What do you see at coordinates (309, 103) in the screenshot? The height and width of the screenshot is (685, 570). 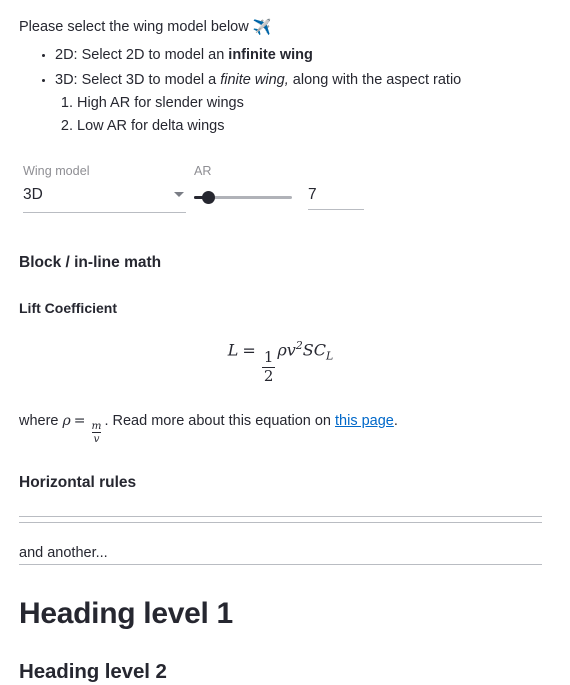 I see `list-item: High AR for slender wings` at bounding box center [309, 103].